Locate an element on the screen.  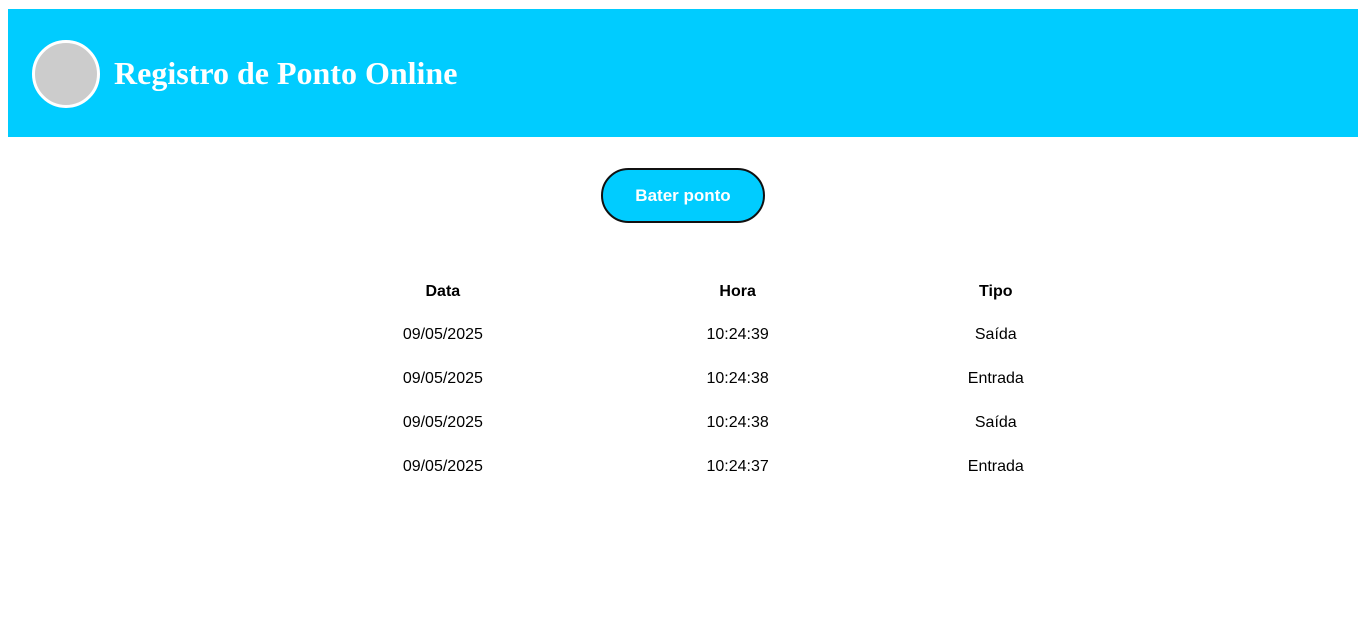
table-row: 09/05/2025 10:24:39 Saída is located at coordinates (701, 335).